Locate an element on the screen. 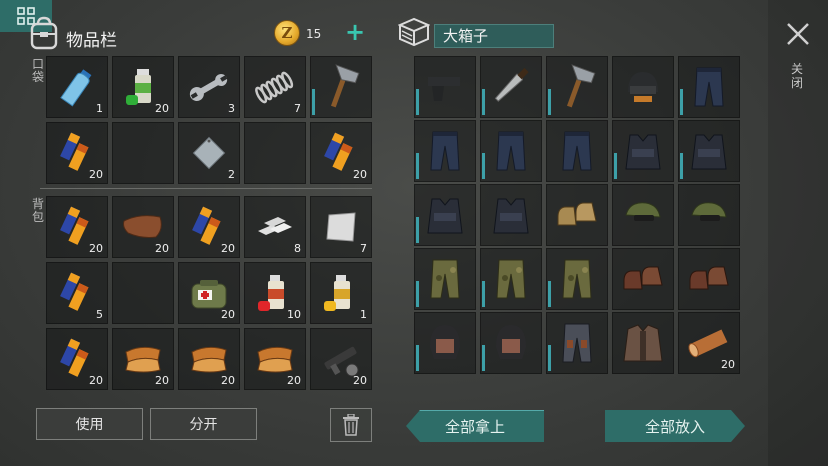 This screenshot has width=828, height=466. inventory-slot: 8 is located at coordinates (275, 227).